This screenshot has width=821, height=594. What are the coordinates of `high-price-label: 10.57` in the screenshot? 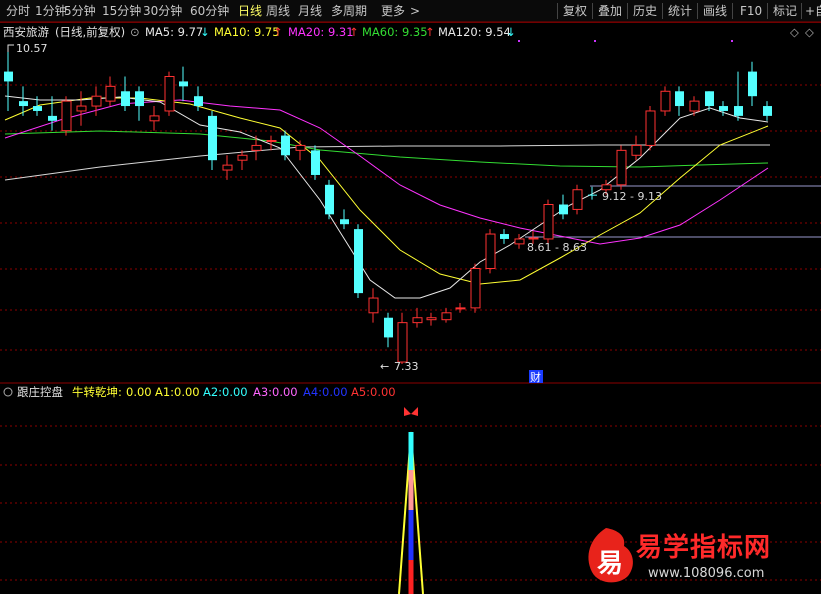 It's located at (32, 48).